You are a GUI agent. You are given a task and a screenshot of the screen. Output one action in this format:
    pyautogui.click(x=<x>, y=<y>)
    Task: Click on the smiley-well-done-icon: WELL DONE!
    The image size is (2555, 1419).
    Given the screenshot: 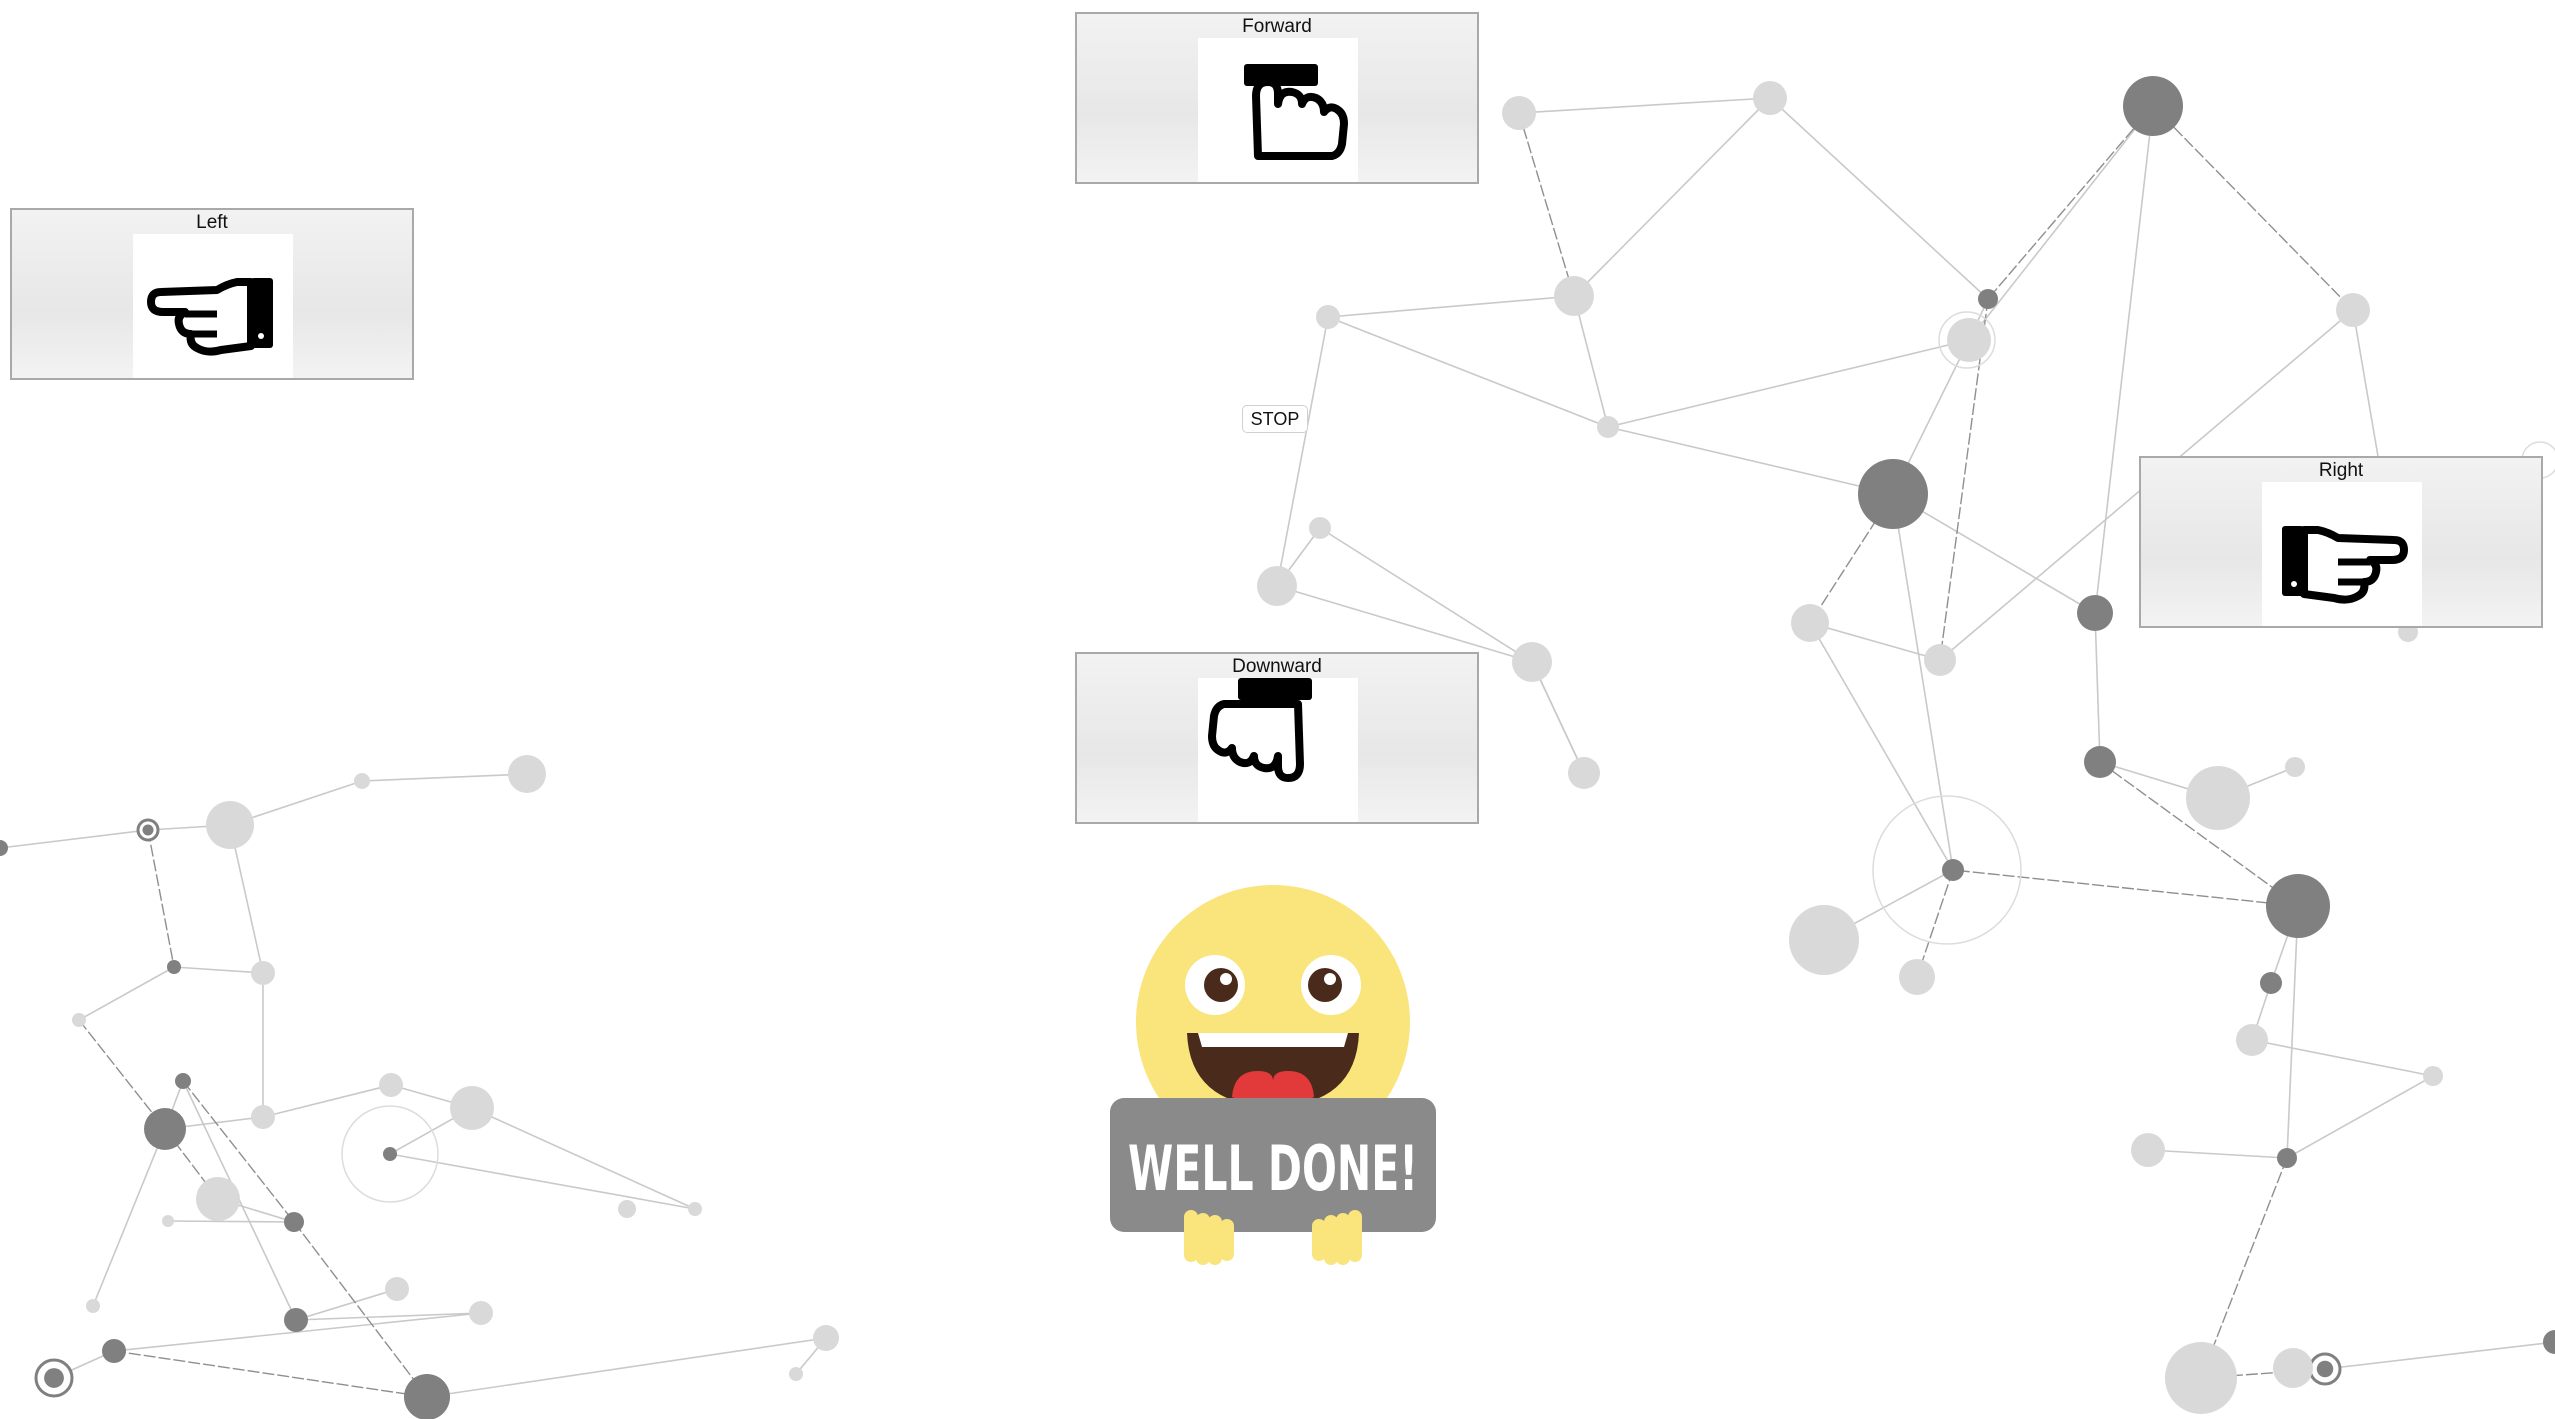 What is the action you would take?
    pyautogui.click(x=1273, y=1080)
    